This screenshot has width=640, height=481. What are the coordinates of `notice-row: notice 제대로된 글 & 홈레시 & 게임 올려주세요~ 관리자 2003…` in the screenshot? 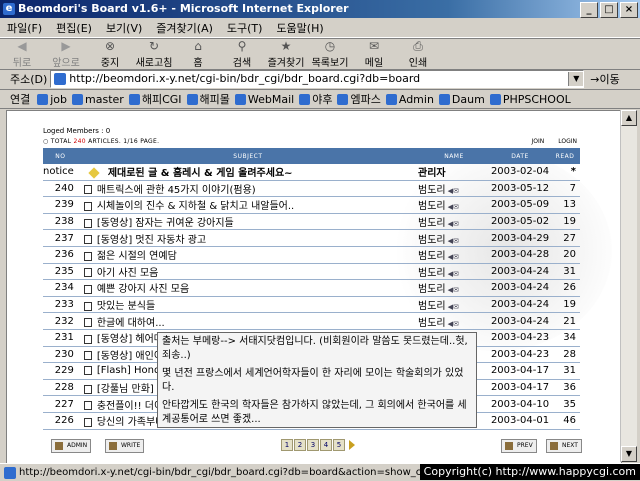 It's located at (311, 172).